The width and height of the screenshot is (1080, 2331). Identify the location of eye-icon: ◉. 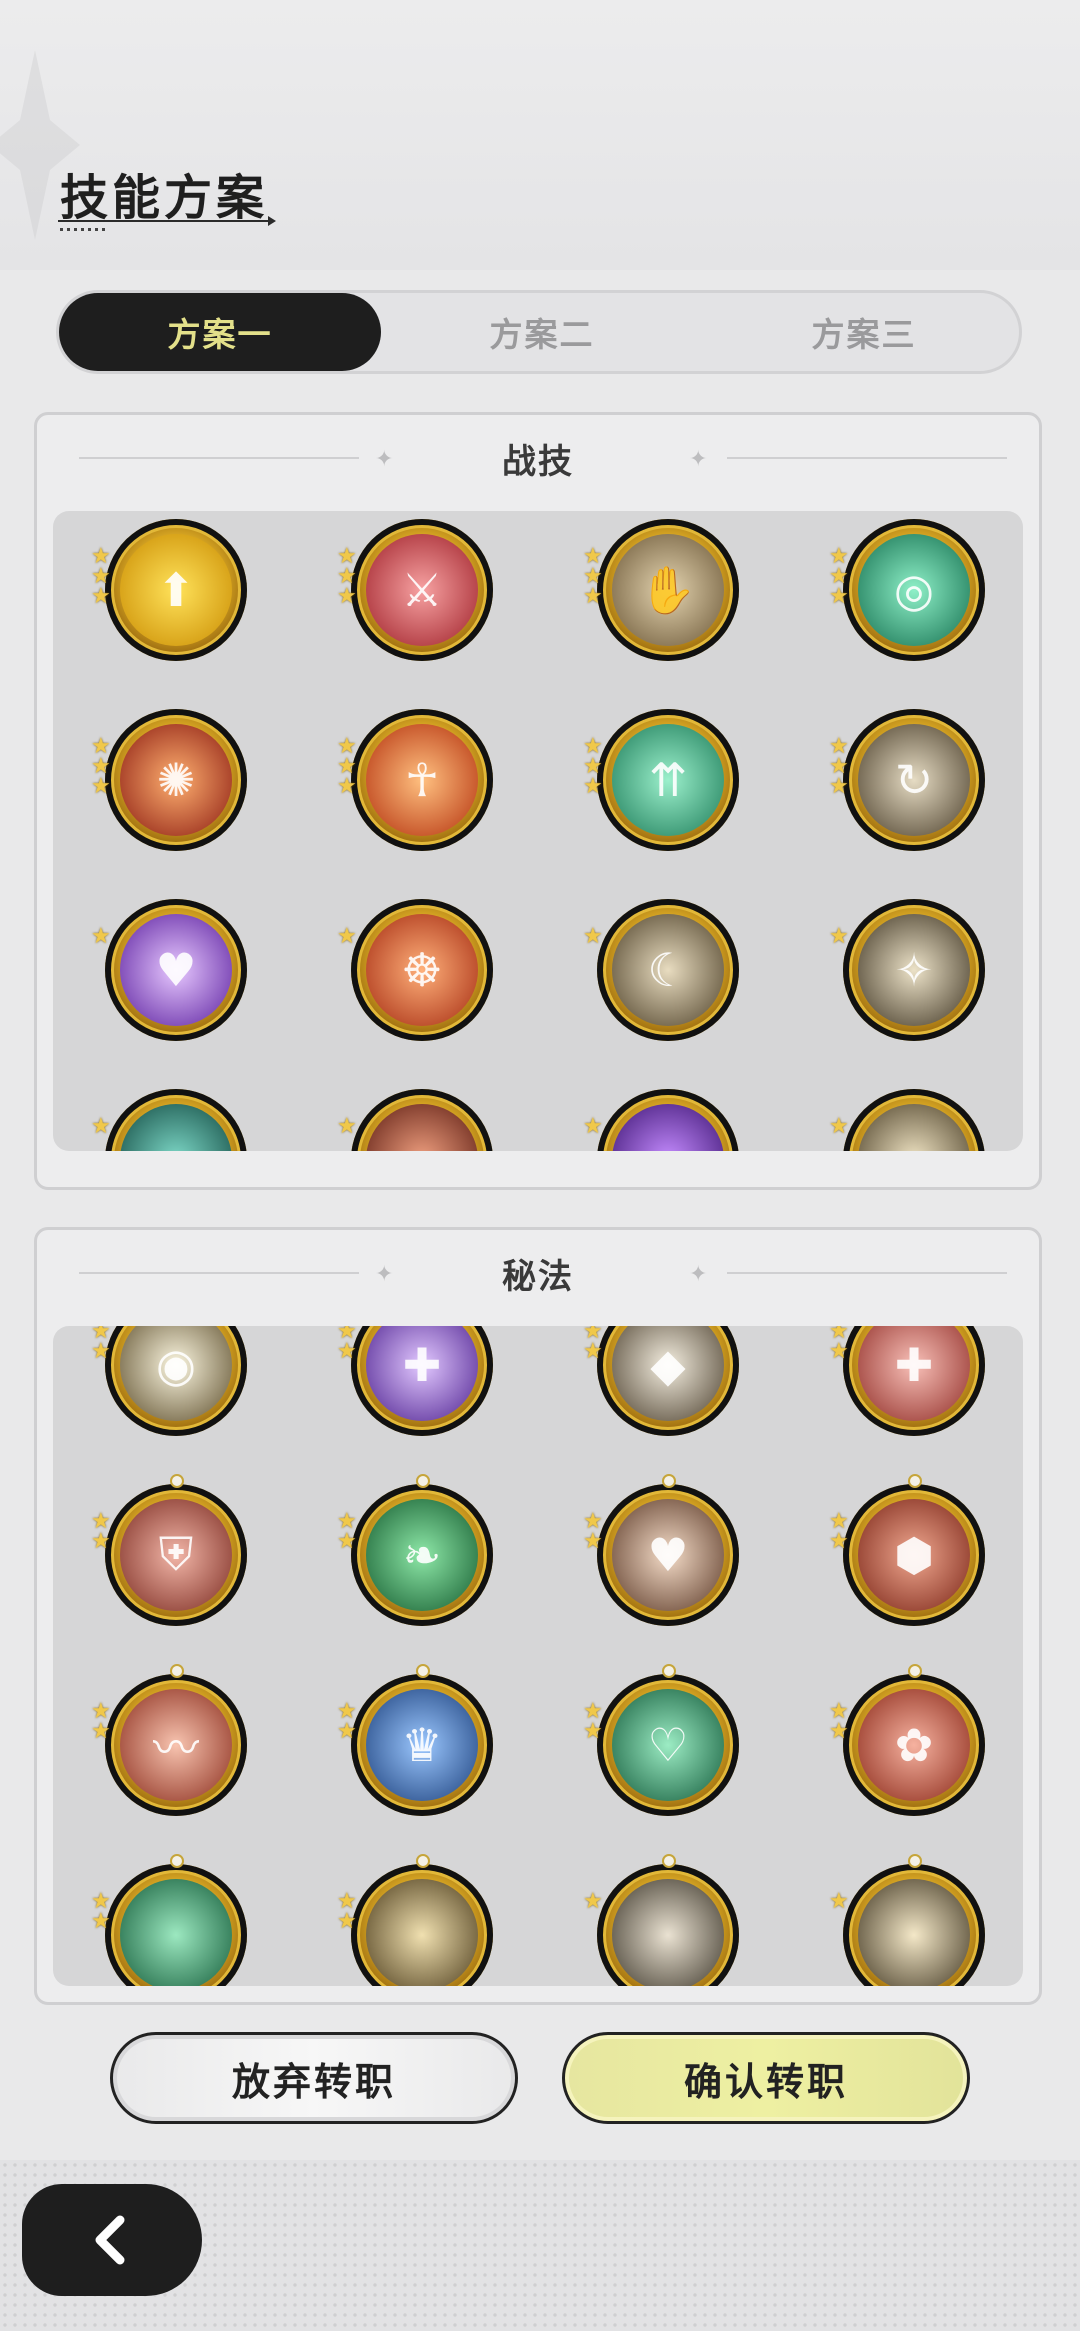
(176, 1365).